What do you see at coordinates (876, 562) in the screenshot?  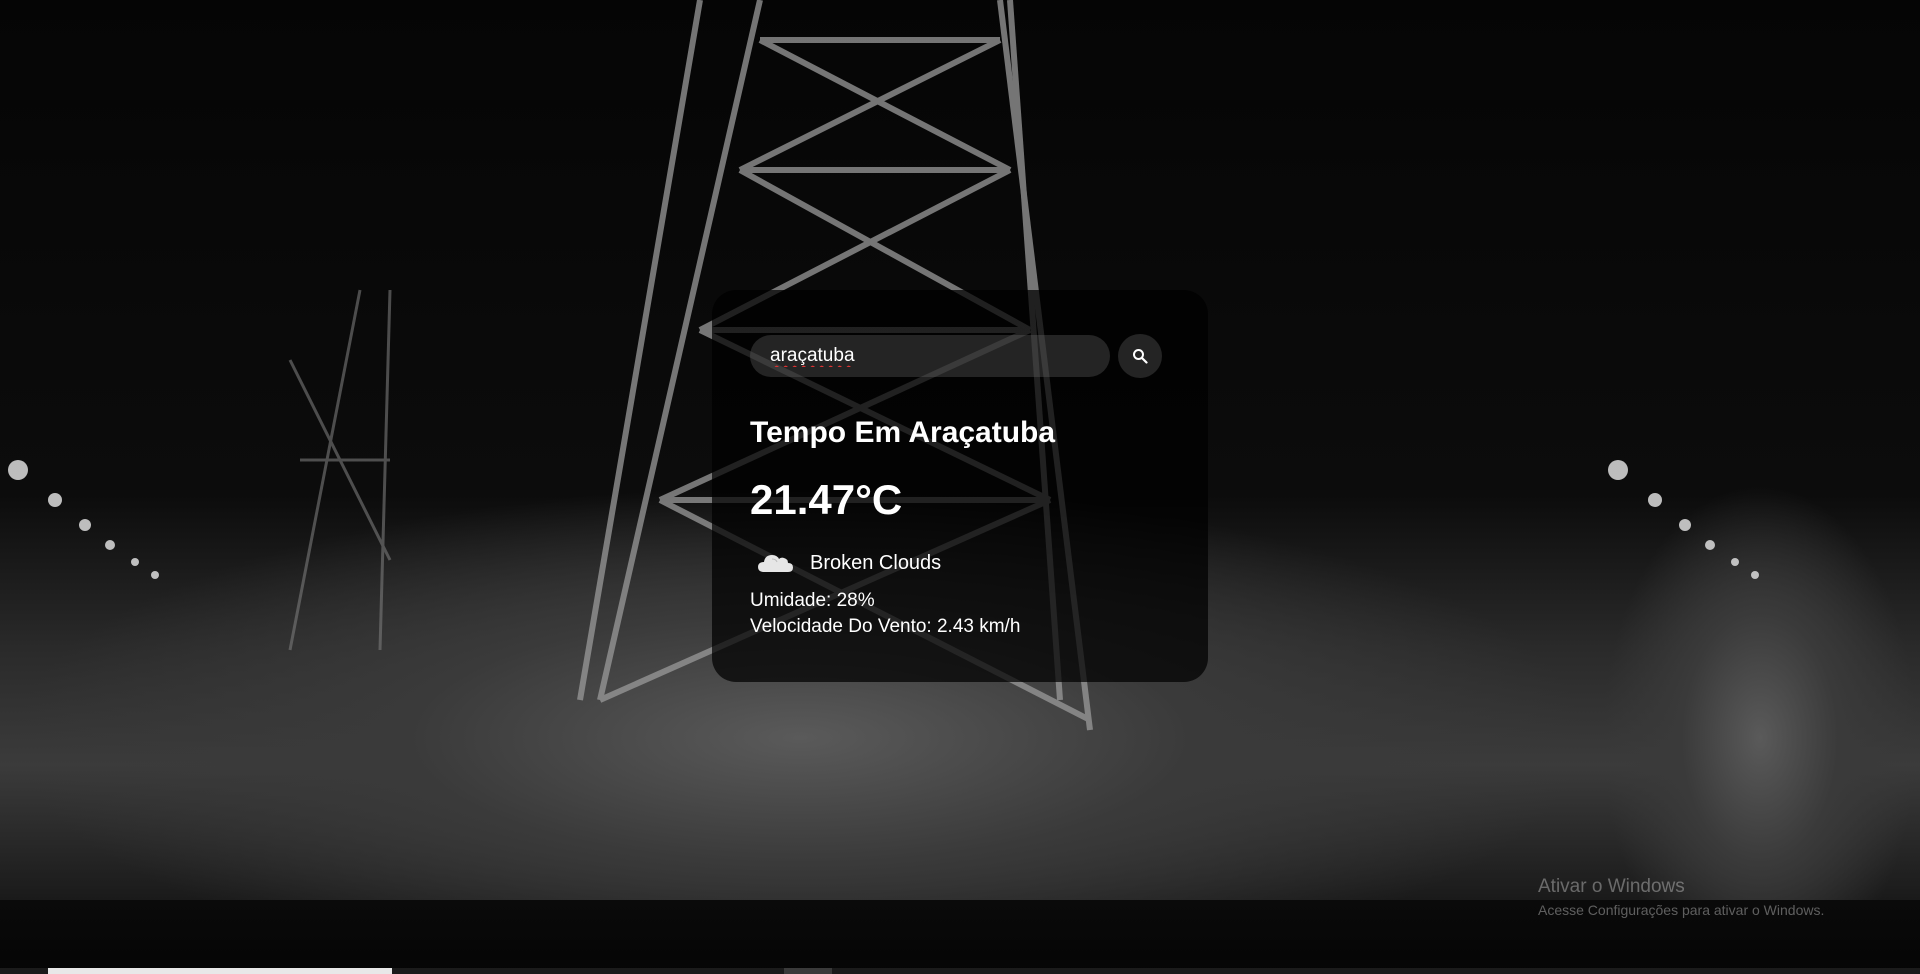 I see `weather-description: Broken Clouds` at bounding box center [876, 562].